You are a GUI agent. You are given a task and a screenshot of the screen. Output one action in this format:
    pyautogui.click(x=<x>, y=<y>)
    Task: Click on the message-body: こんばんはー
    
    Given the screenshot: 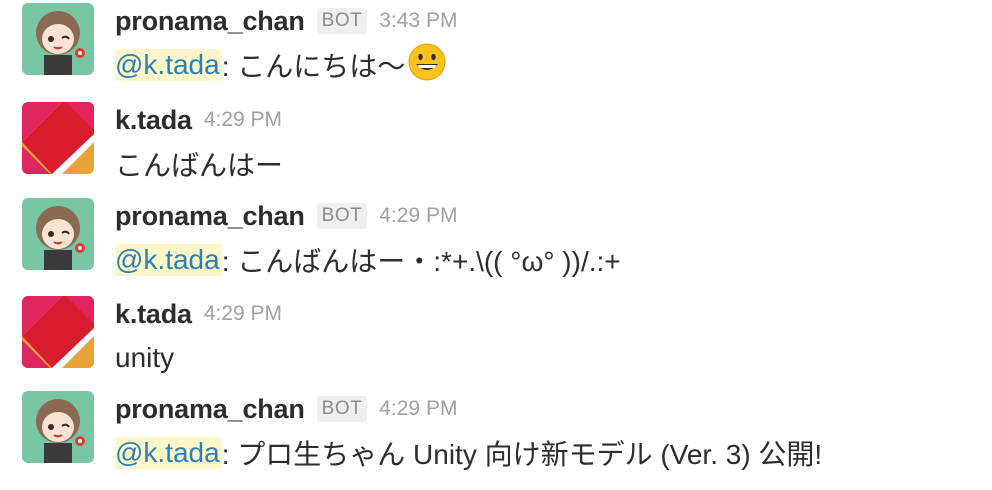 What is the action you would take?
    pyautogui.click(x=199, y=164)
    